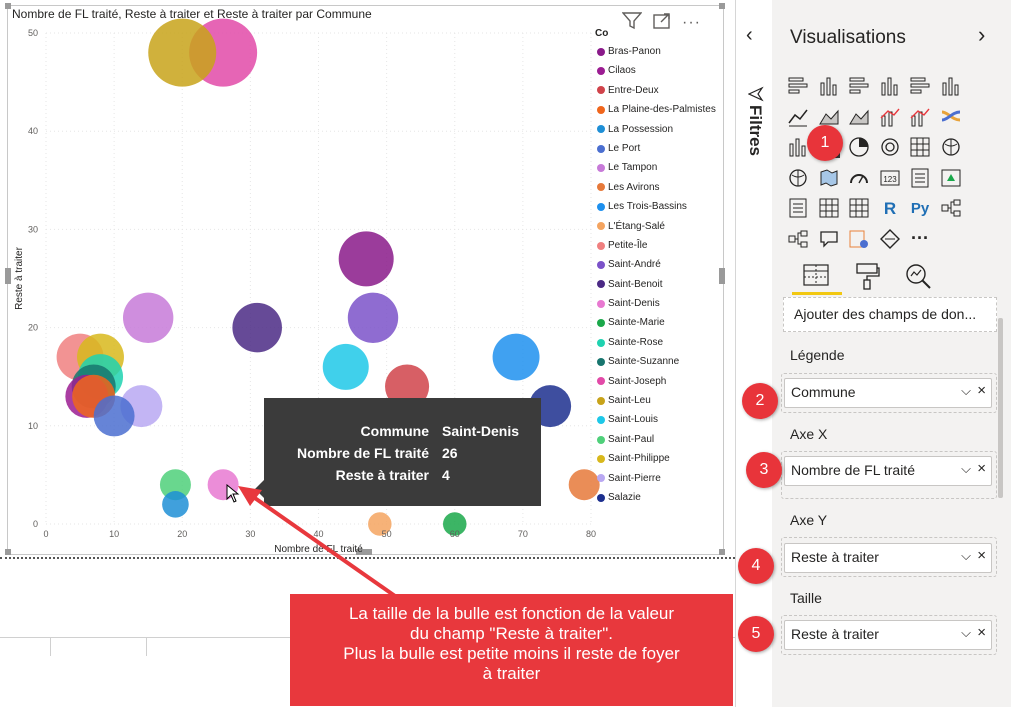  What do you see at coordinates (951, 208) in the screenshot?
I see `key-influencers-icon` at bounding box center [951, 208].